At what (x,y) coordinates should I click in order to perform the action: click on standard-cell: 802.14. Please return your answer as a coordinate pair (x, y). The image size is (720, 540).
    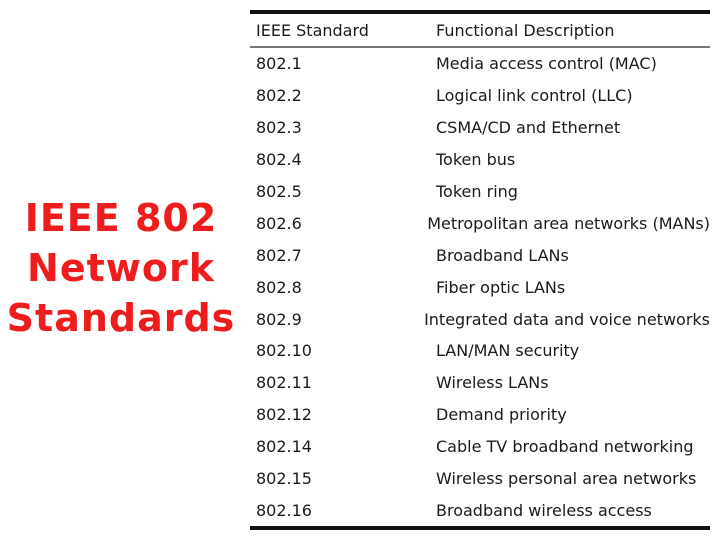
    Looking at the image, I should click on (284, 447).